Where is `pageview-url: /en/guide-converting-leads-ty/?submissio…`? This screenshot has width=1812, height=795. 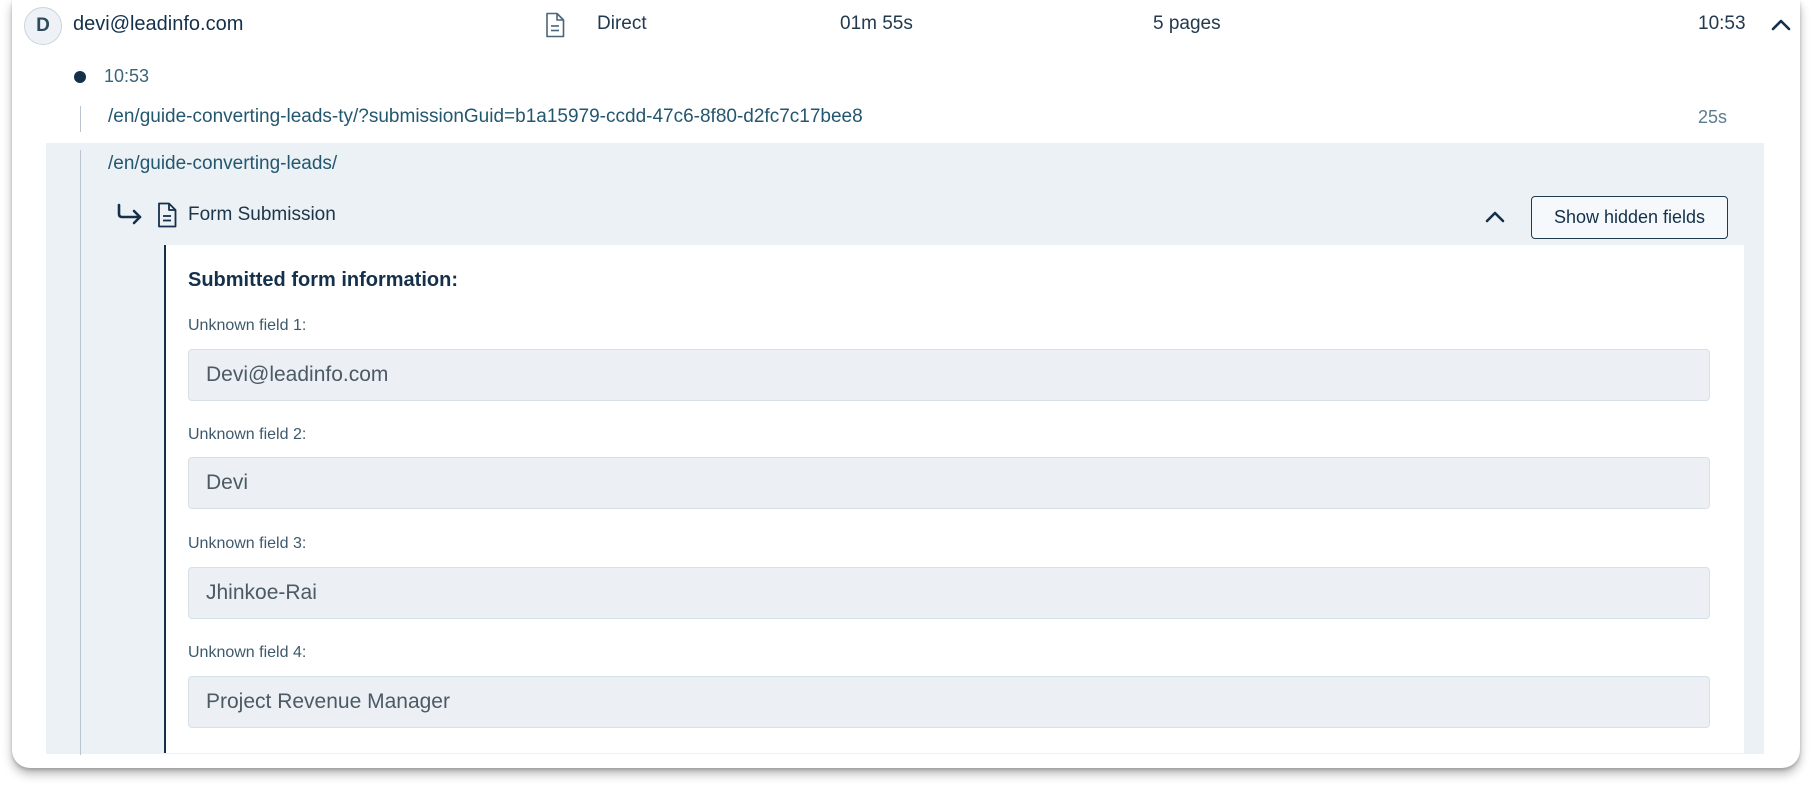
pageview-url: /en/guide-converting-leads-ty/?submissio… is located at coordinates (485, 117).